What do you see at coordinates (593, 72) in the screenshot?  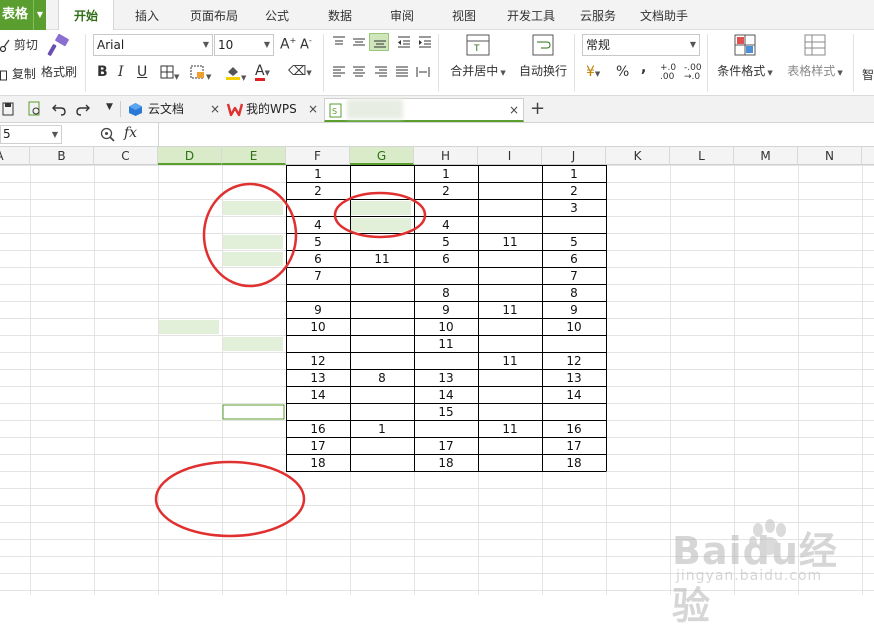 I see `currency-button: ¥▼` at bounding box center [593, 72].